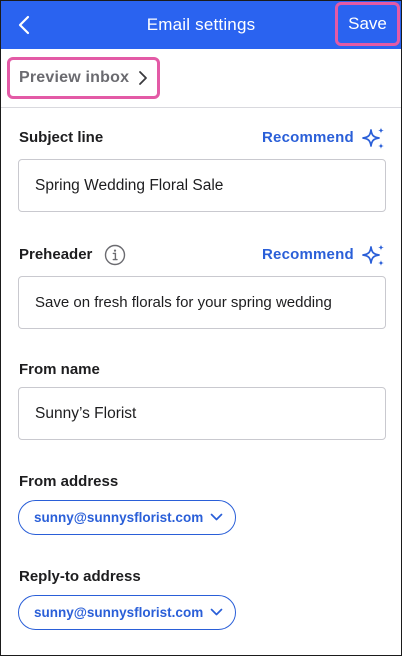 The image size is (402, 656). Describe the element at coordinates (201, 25) in the screenshot. I see `header-bar: Email settings Save` at that location.